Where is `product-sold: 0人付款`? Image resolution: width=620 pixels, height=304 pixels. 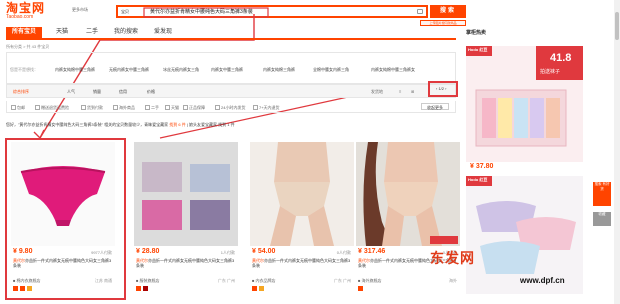
product-sold: 0人付款 is located at coordinates (343, 252).